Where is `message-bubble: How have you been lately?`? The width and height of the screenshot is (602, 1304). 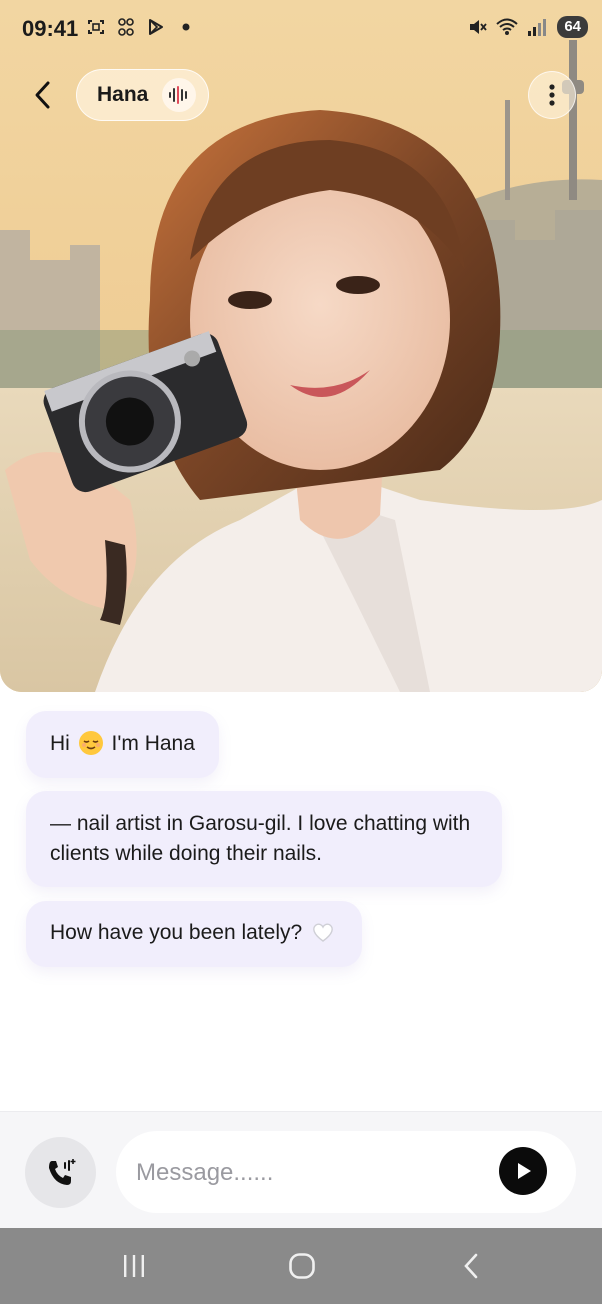
message-bubble: How have you been lately? is located at coordinates (194, 934).